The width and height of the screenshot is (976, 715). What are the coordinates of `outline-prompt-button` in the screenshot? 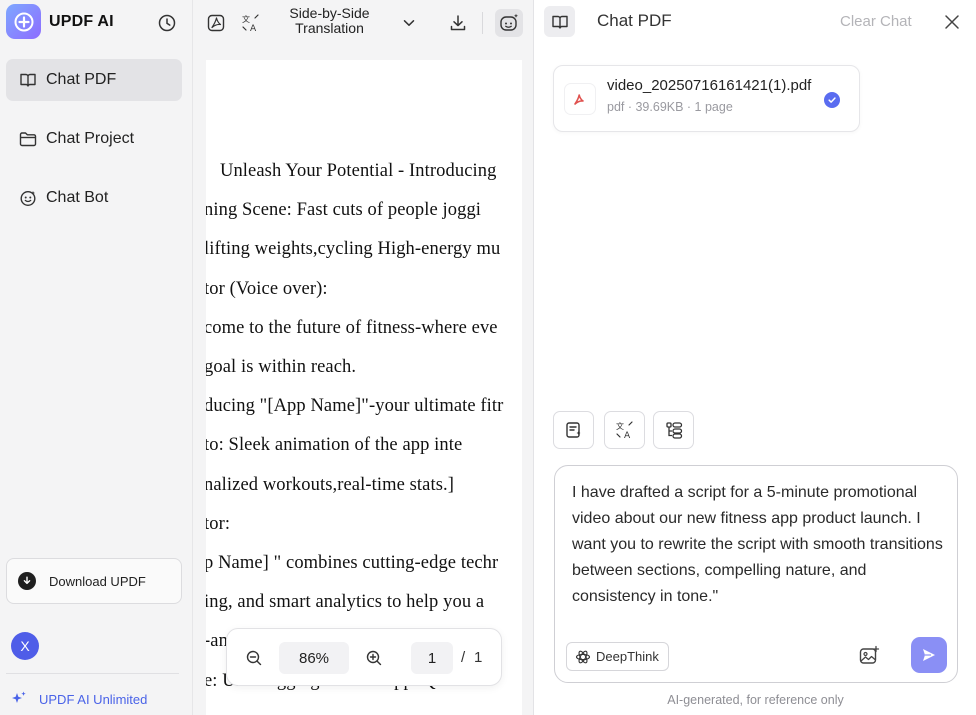 It's located at (673, 430).